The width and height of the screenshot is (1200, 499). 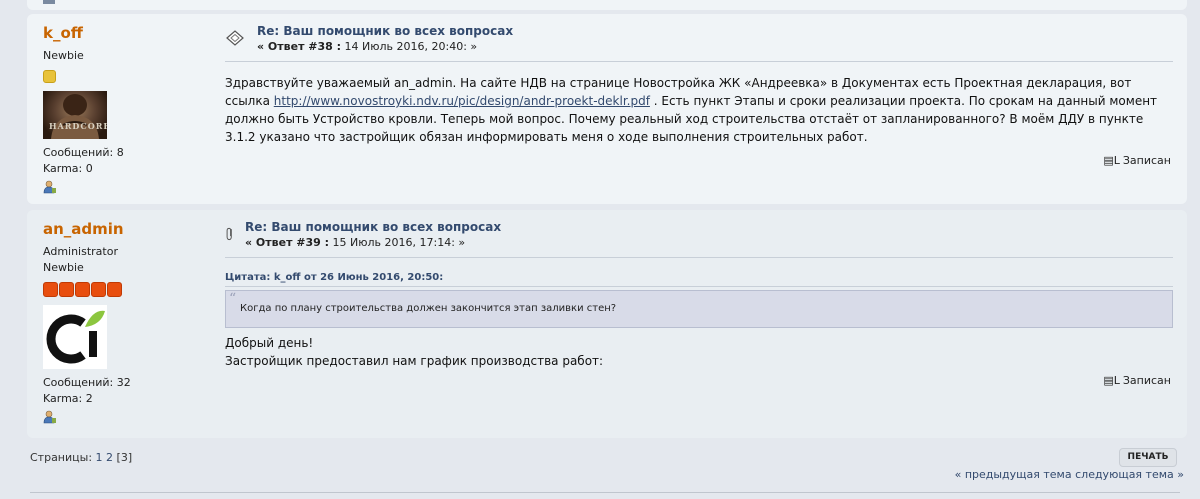 I want to click on avatar-image, so click(x=75, y=116).